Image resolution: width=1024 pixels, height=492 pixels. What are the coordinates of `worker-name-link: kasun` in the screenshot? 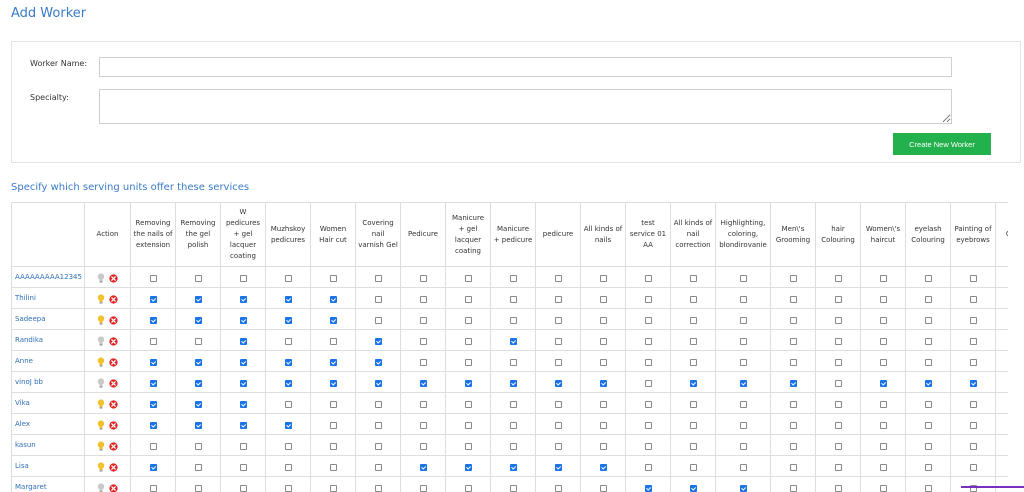 It's located at (48, 445).